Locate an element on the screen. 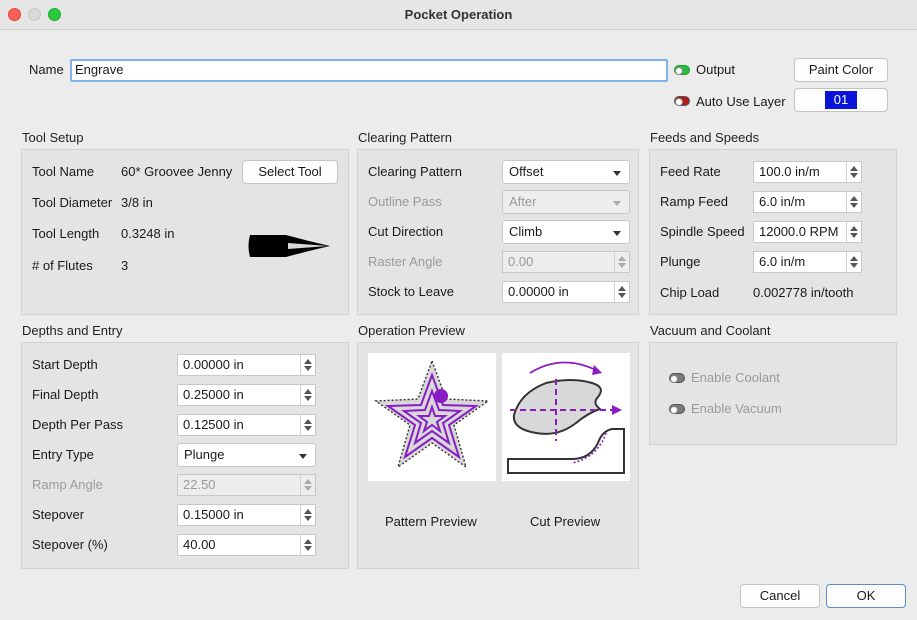 The width and height of the screenshot is (917, 620). ok-button: OK is located at coordinates (866, 596).